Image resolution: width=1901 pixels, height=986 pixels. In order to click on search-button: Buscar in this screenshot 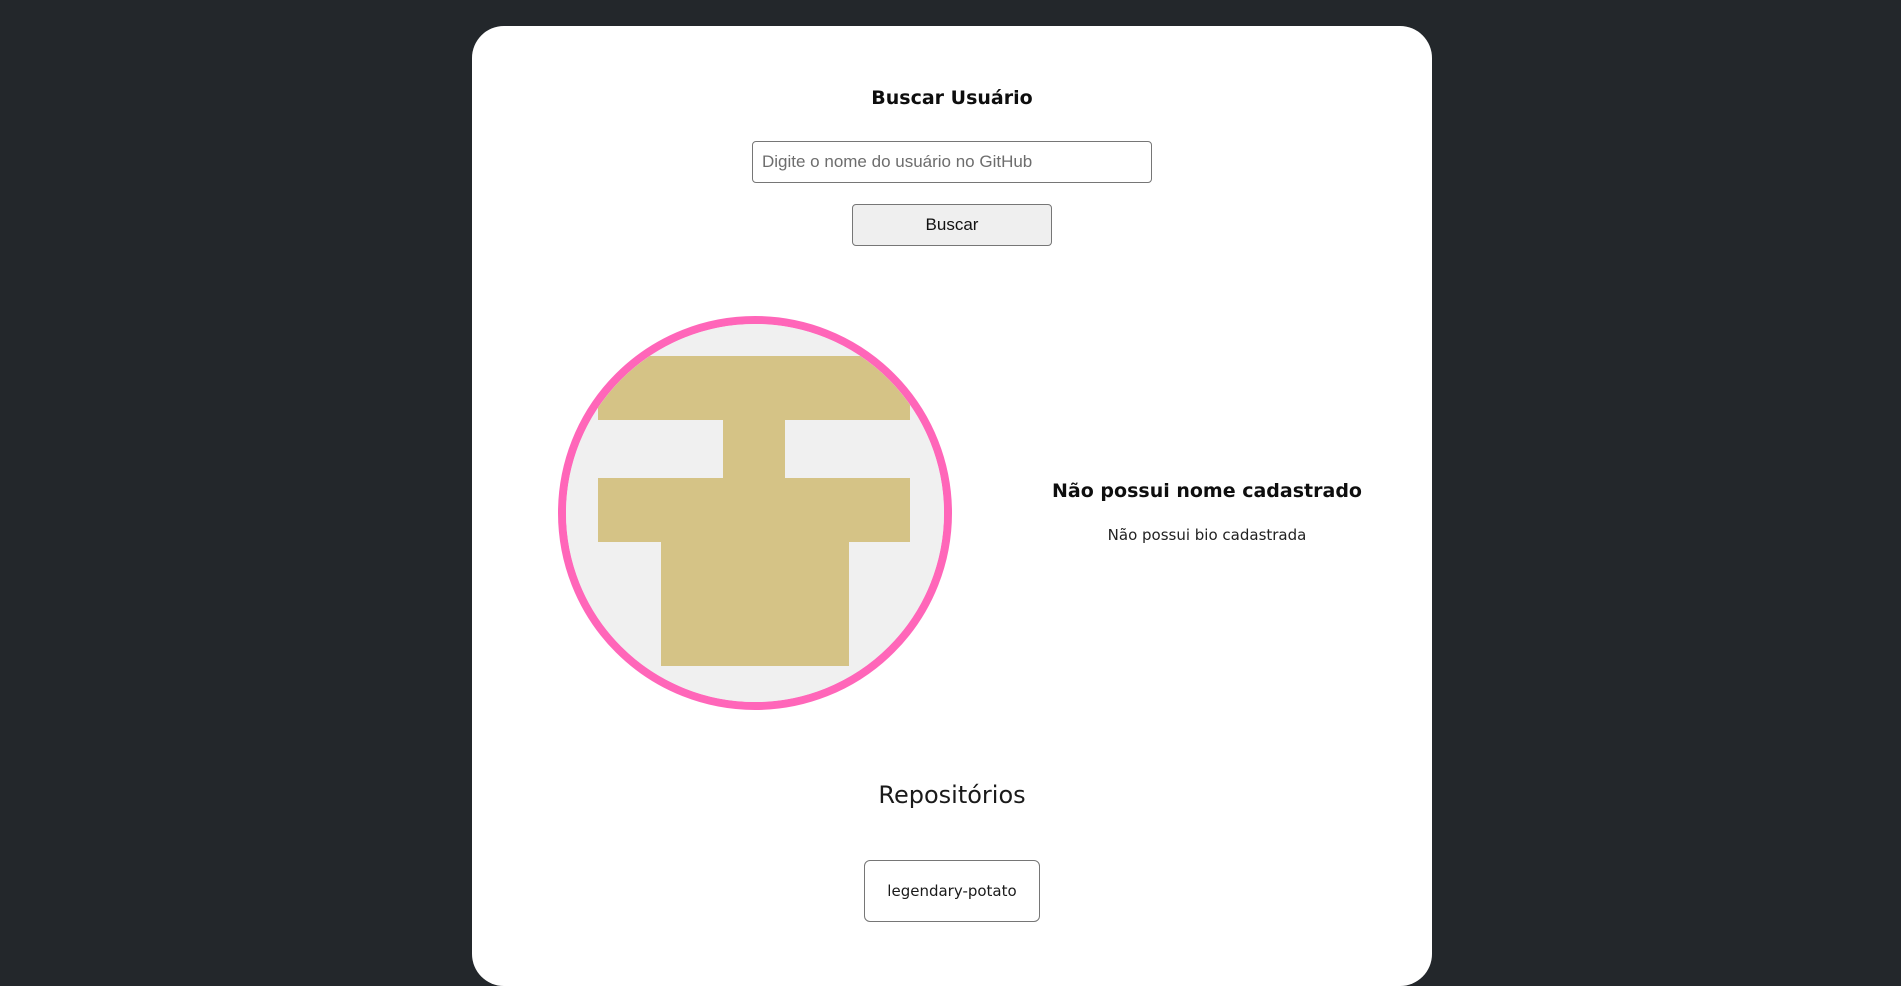, I will do `click(952, 225)`.